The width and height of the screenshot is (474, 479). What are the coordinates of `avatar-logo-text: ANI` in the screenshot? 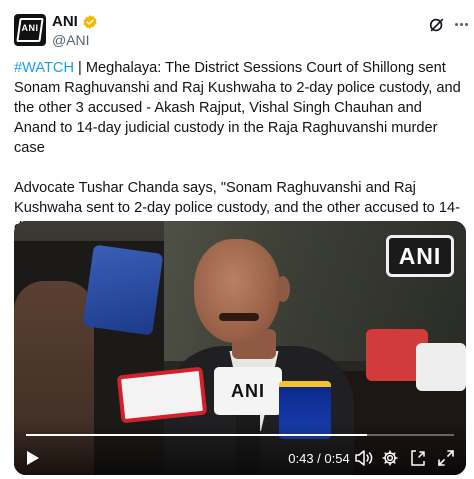 It's located at (30, 28).